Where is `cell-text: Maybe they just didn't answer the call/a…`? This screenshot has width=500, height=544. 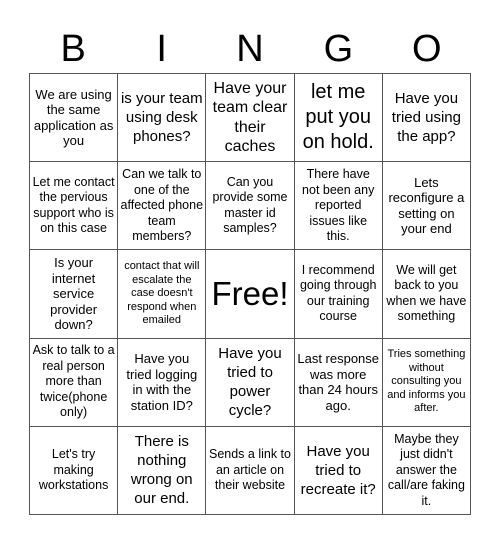 cell-text: Maybe they just didn't answer the call/a… is located at coordinates (426, 469).